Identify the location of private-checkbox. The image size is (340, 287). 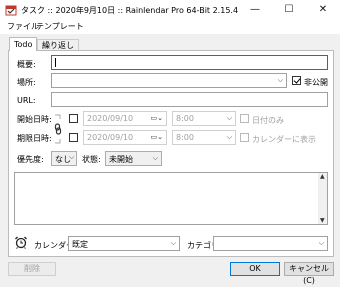
(296, 80).